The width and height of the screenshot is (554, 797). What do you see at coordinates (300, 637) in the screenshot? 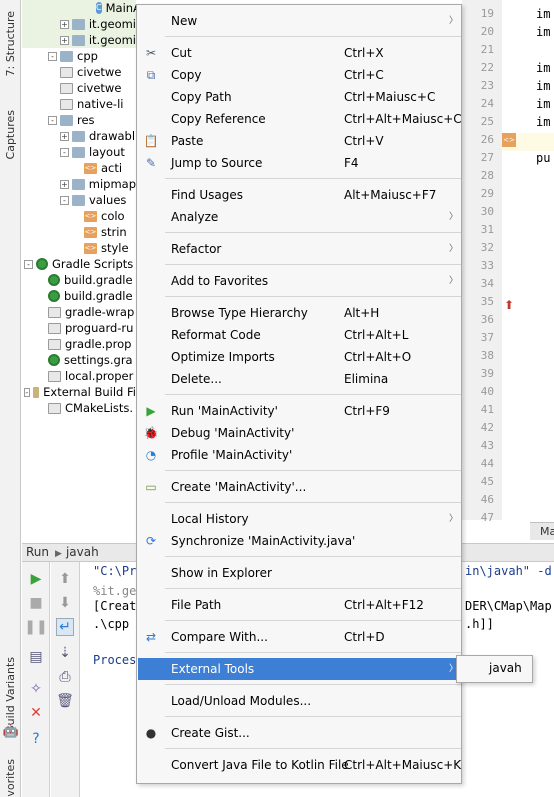
I see `menu-item-compare-with: ⇄ Compare With... Ctrl+D` at bounding box center [300, 637].